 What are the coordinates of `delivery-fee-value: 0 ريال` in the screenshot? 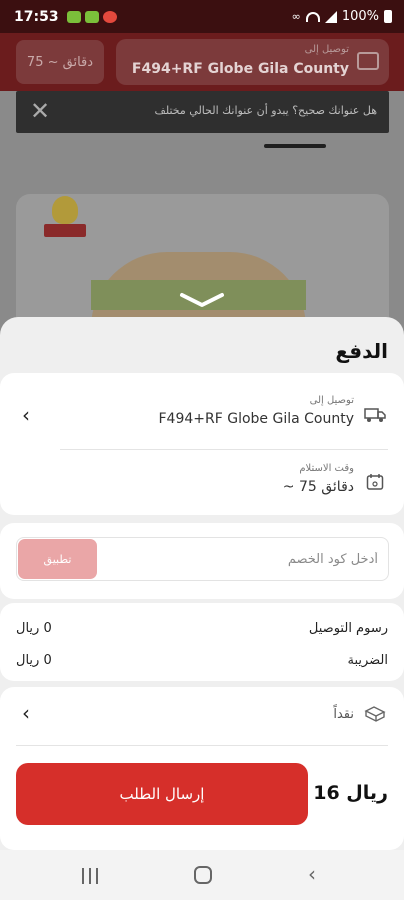 It's located at (34, 628).